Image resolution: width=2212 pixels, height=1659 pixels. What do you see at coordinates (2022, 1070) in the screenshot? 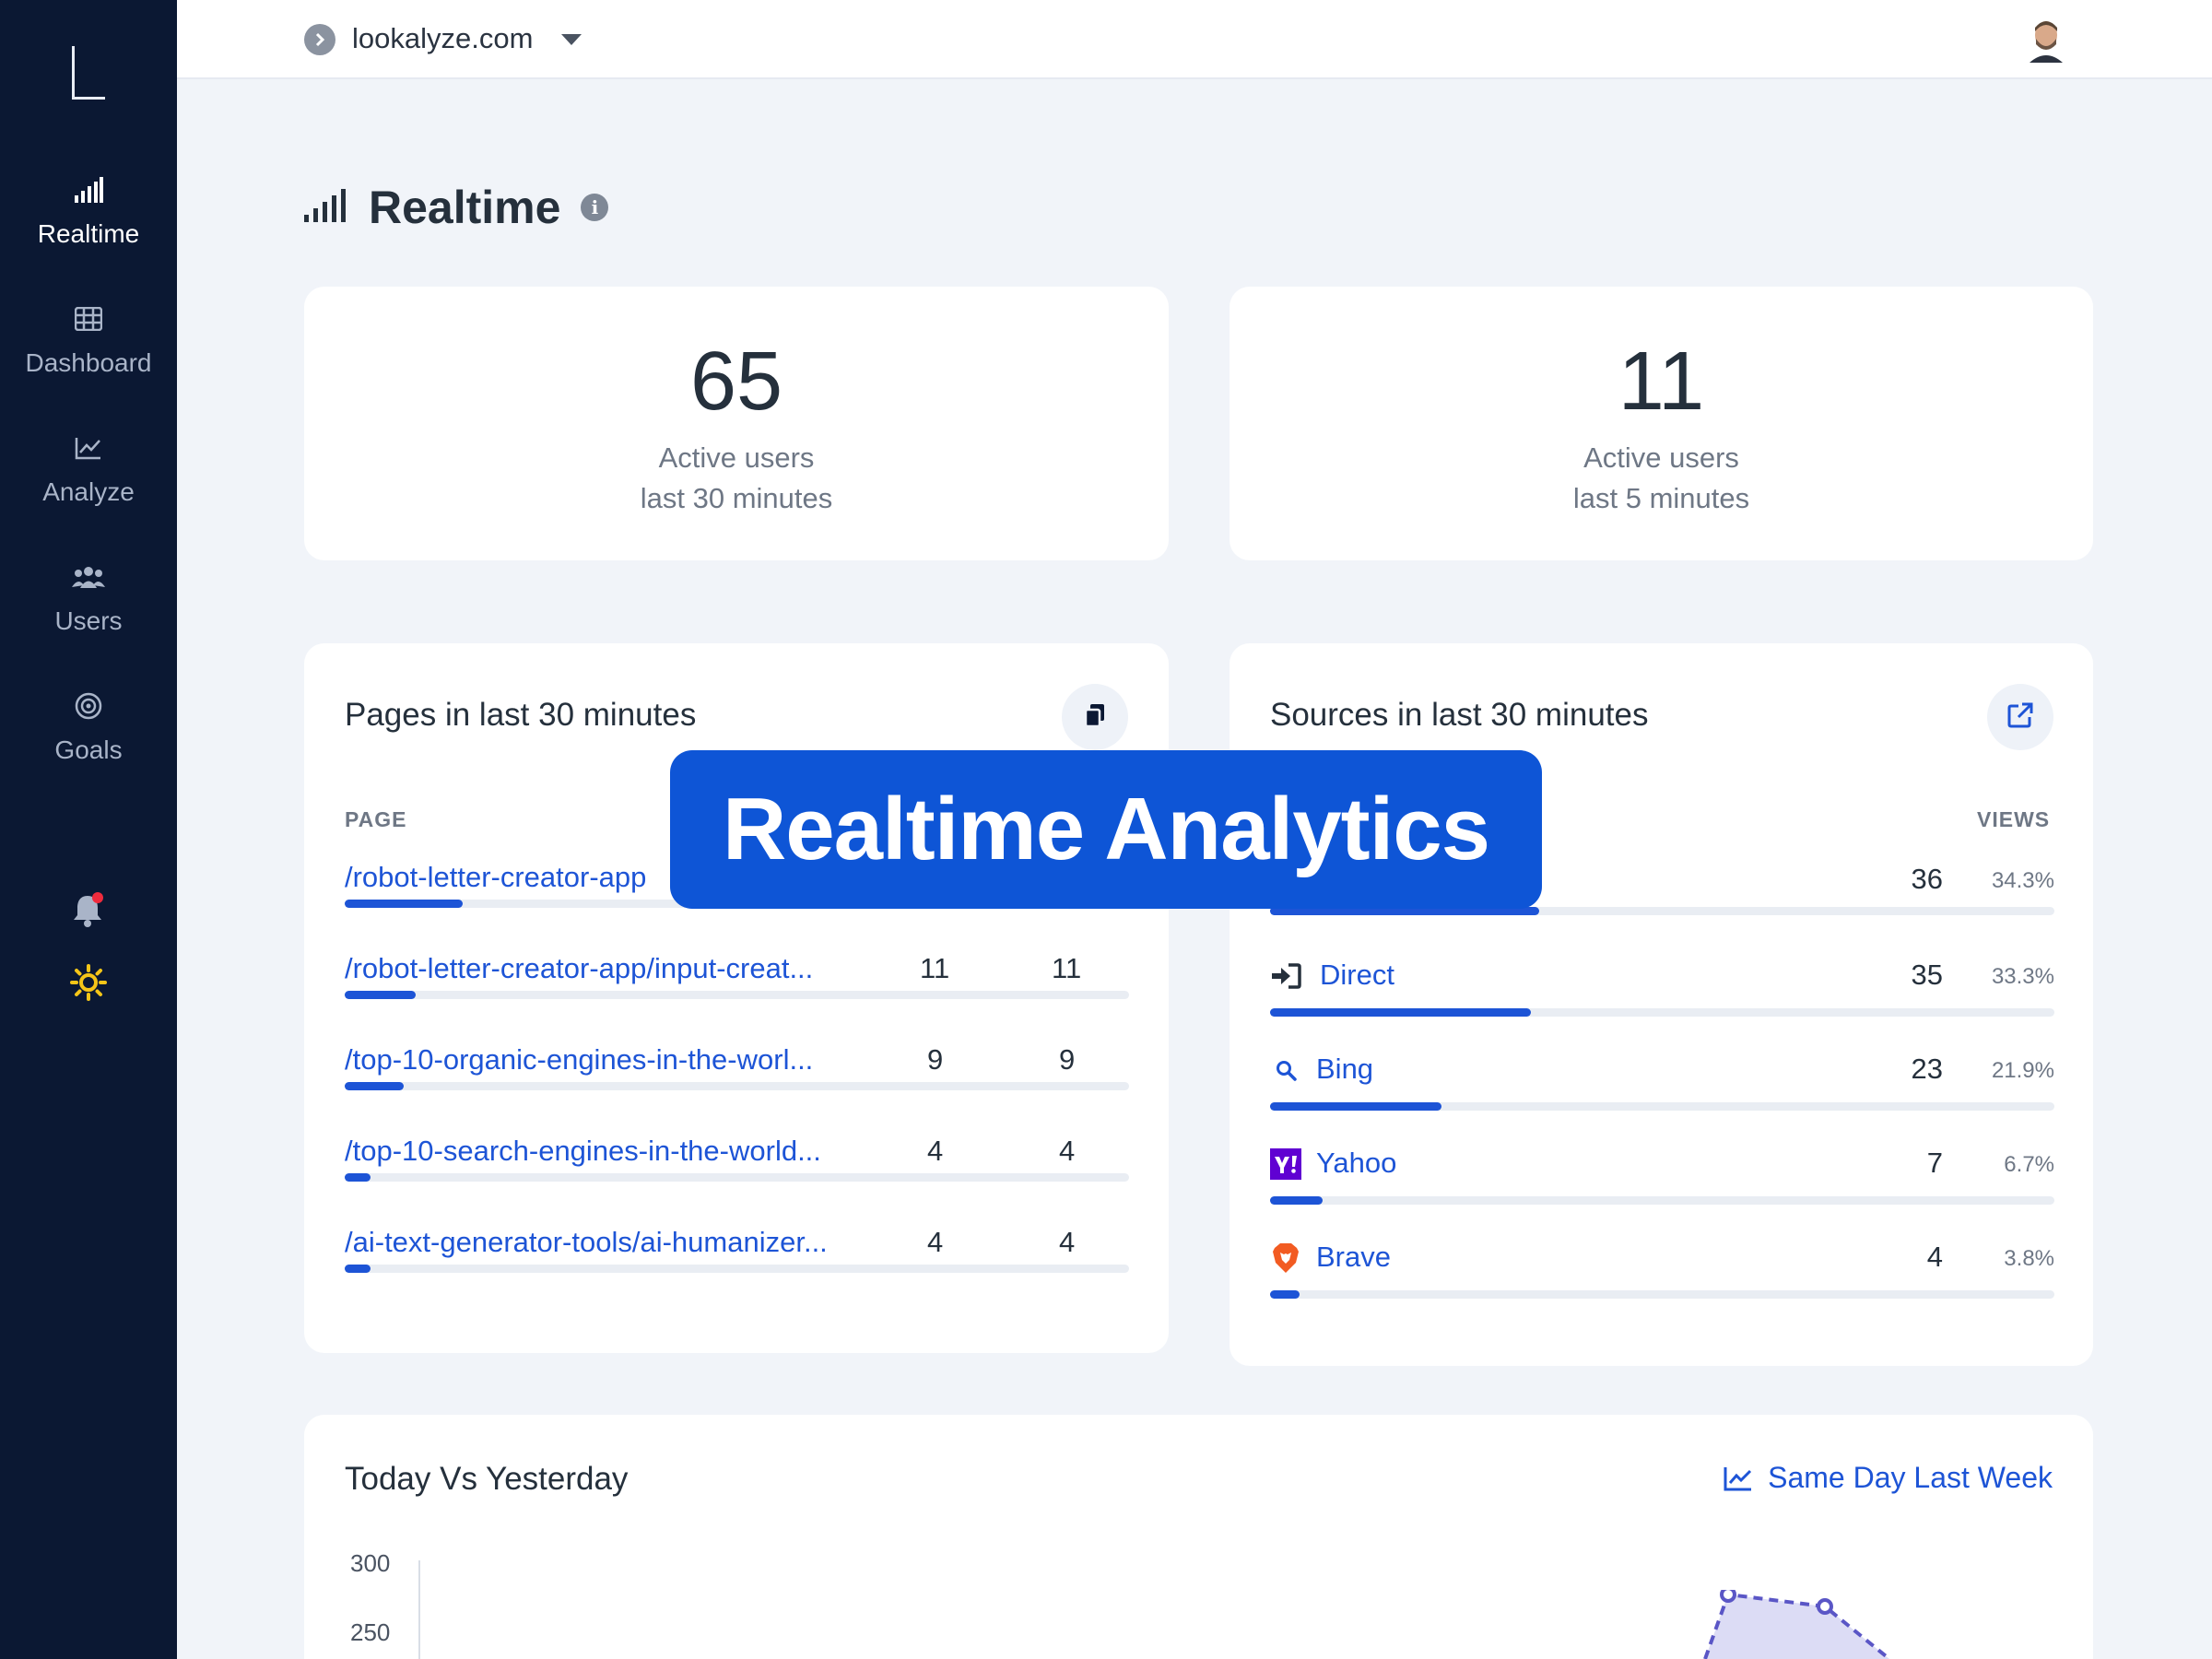
I see `source-percent: 21.9%` at bounding box center [2022, 1070].